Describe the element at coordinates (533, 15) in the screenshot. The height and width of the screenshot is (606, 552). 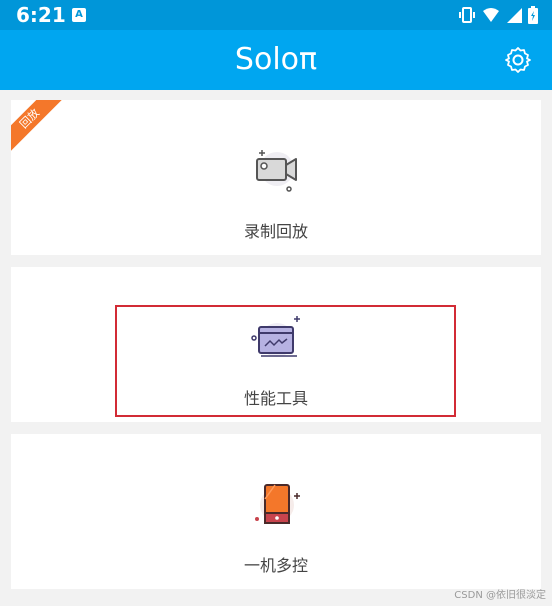
I see `battery-icon` at that location.